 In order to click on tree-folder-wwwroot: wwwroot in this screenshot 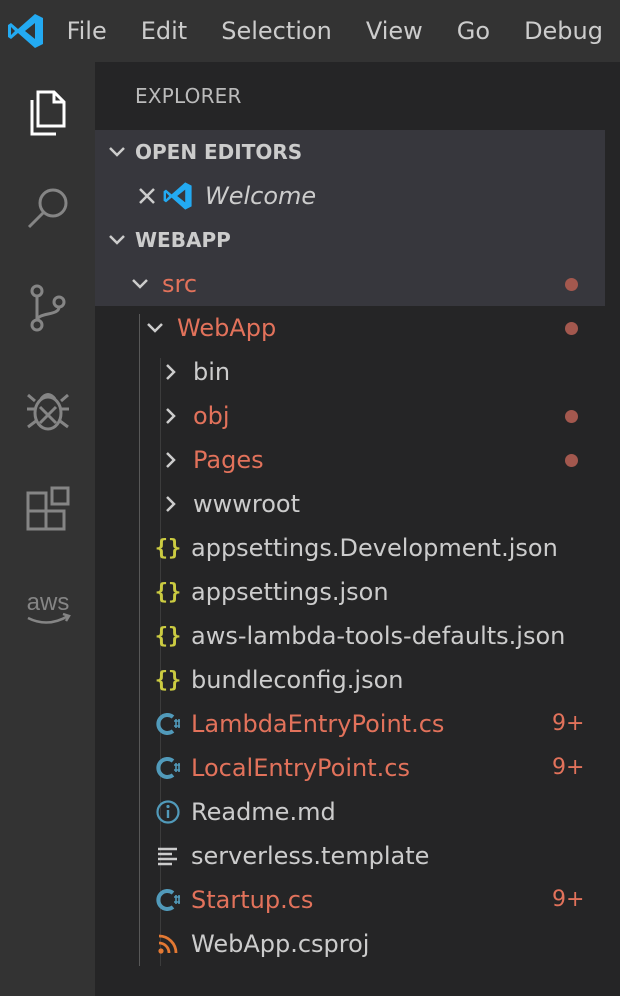, I will do `click(350, 504)`.